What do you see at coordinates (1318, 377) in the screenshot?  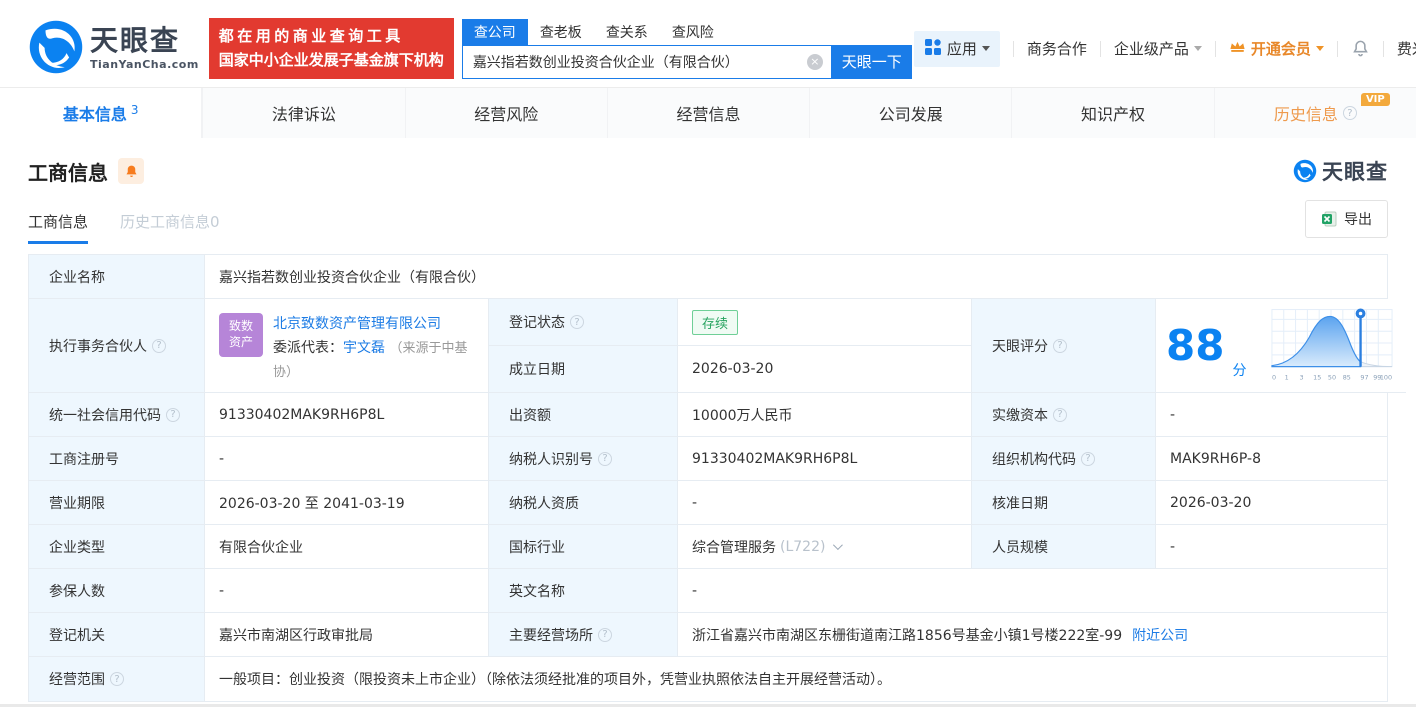 I see `svg-text: 15` at bounding box center [1318, 377].